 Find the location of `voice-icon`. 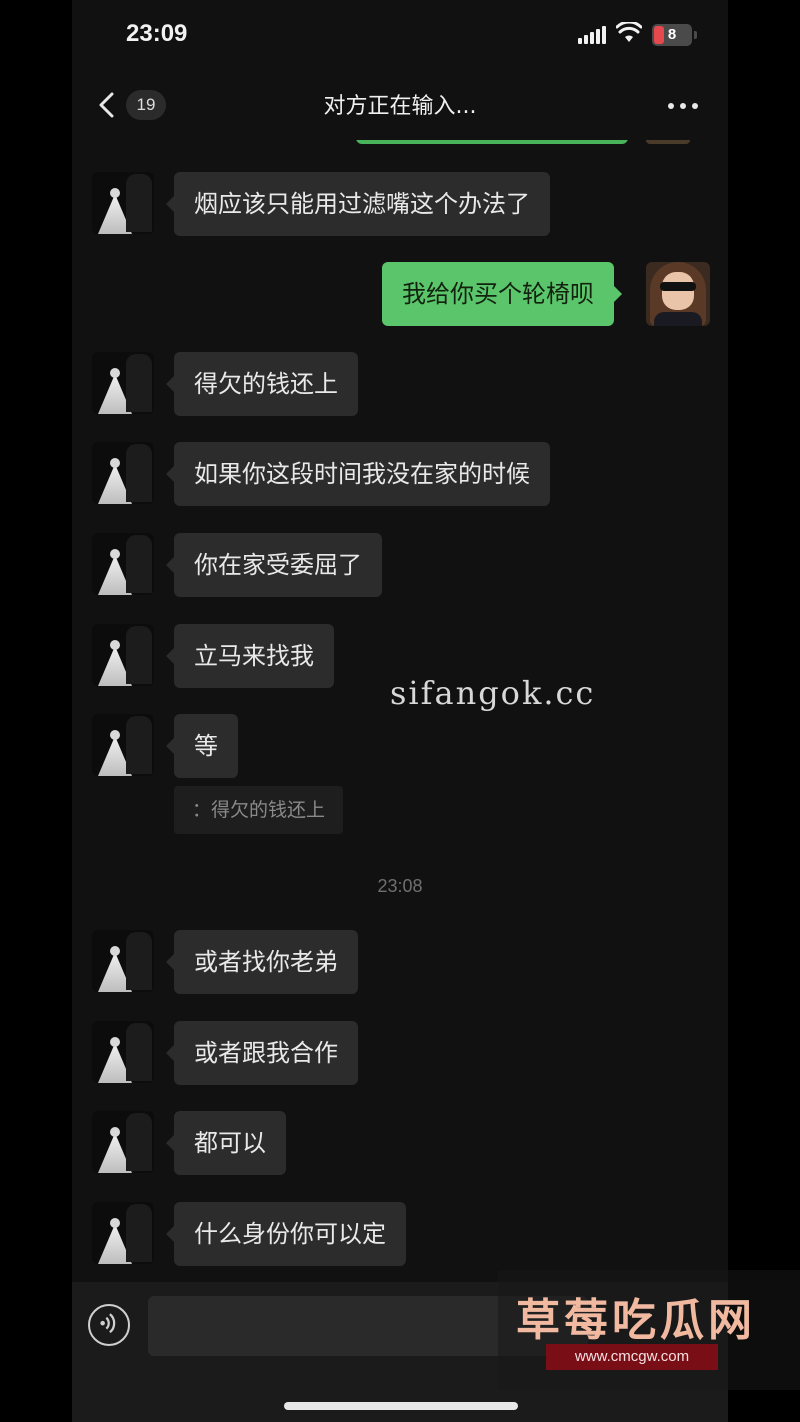

voice-icon is located at coordinates (108, 1323).